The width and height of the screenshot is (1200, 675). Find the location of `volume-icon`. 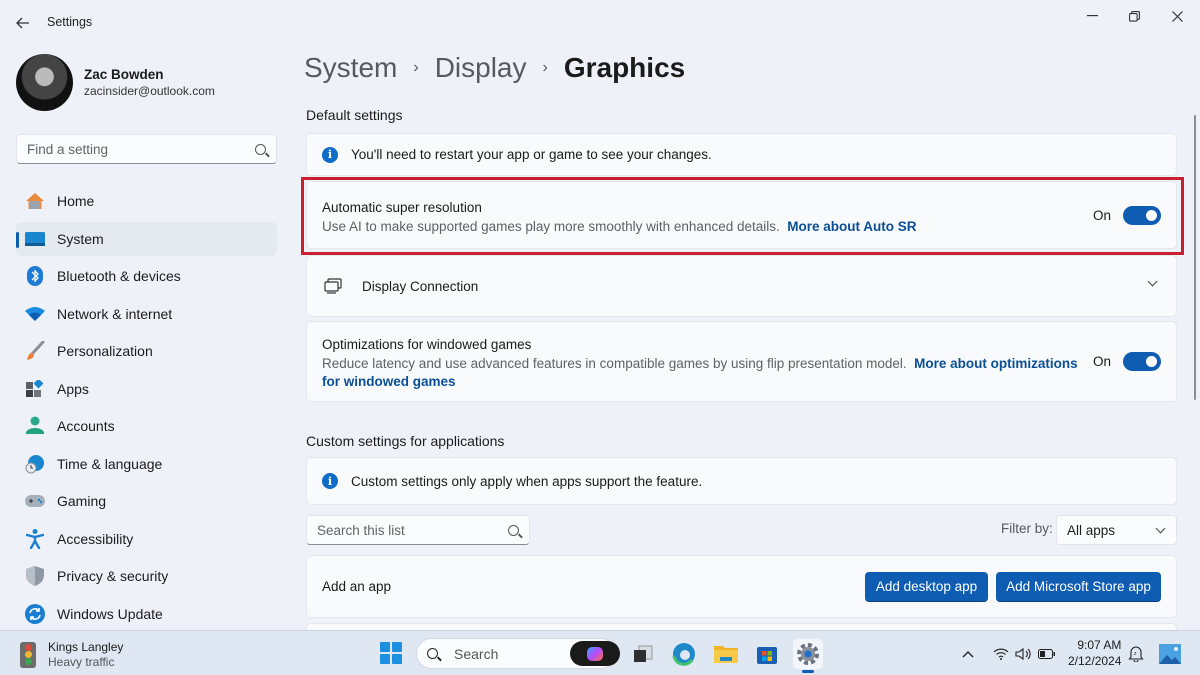

volume-icon is located at coordinates (1023, 653).